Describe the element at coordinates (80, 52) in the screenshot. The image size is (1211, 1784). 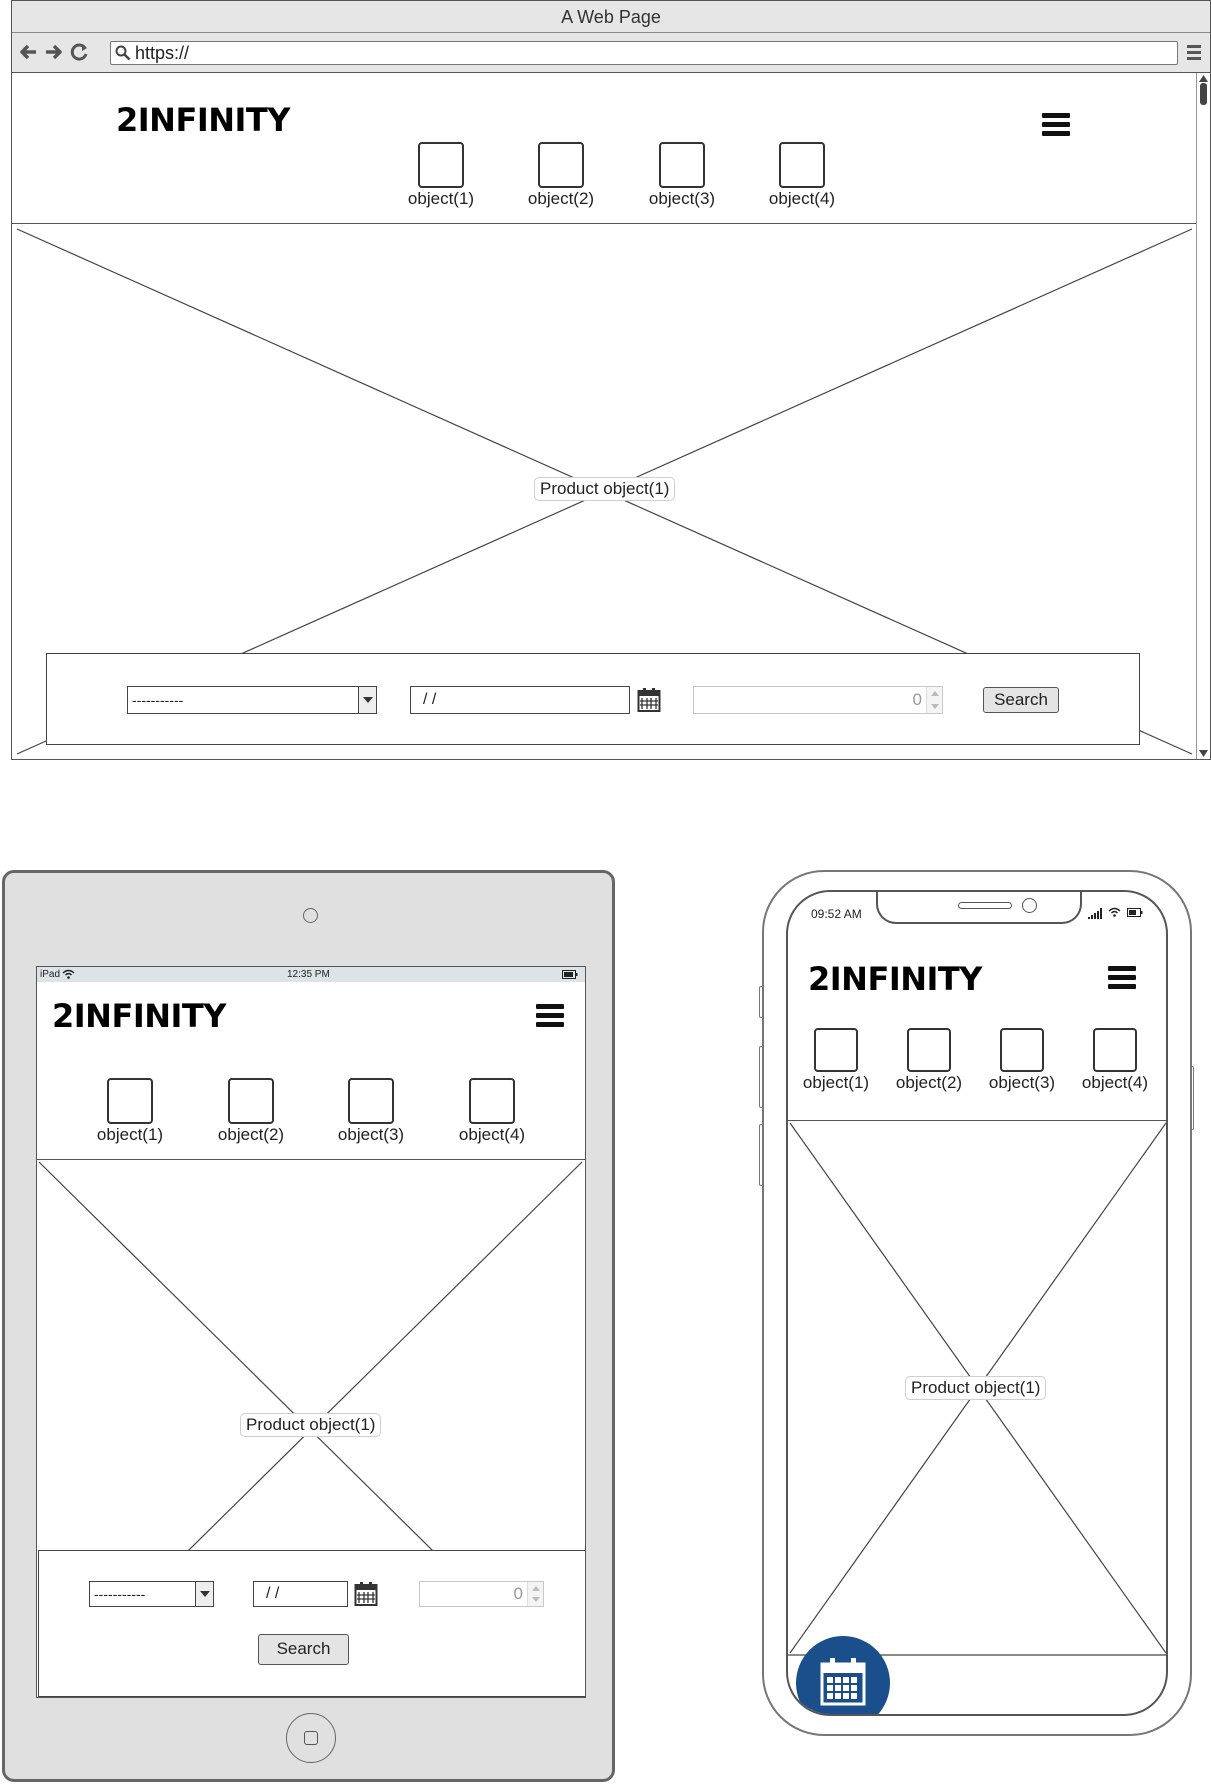
I see `reload-icon` at that location.